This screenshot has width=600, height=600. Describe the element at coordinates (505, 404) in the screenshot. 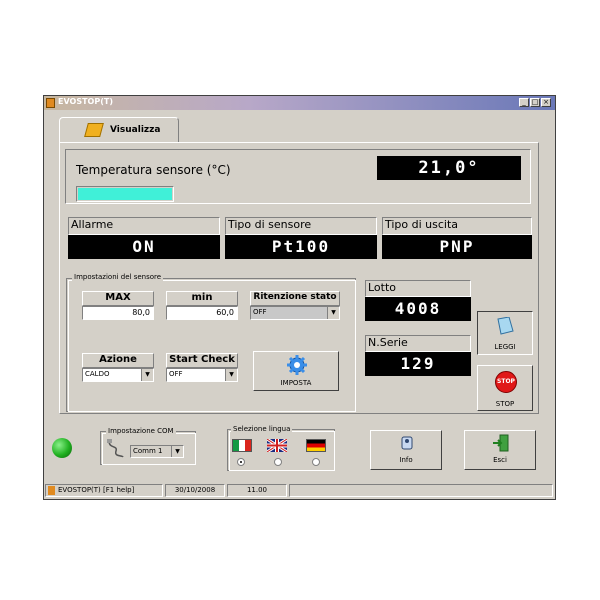

I see `stop-label: STOP` at that location.